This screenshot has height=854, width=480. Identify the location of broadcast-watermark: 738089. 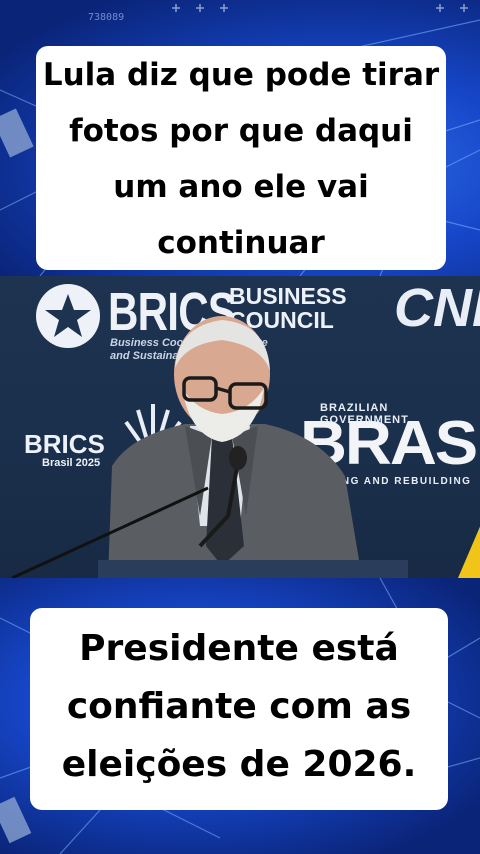
(106, 17).